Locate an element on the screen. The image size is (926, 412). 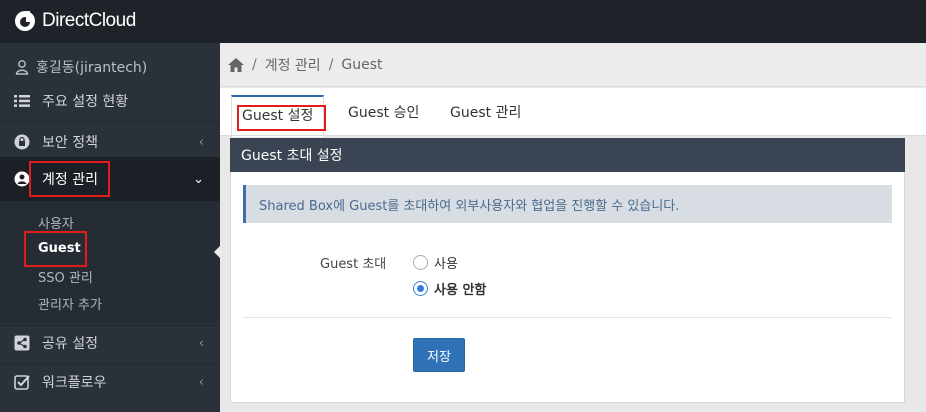
sidebar-item-label: 주요 설정 현황 is located at coordinates (85, 102).